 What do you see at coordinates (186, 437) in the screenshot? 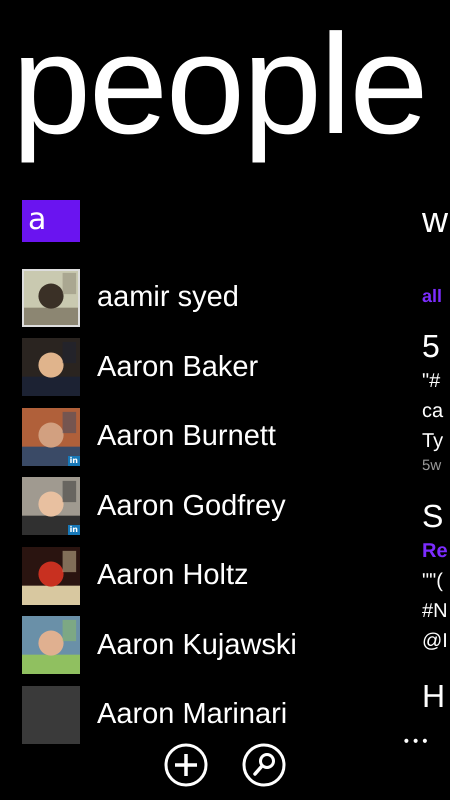
I see `contact-name: Aaron Burnett` at bounding box center [186, 437].